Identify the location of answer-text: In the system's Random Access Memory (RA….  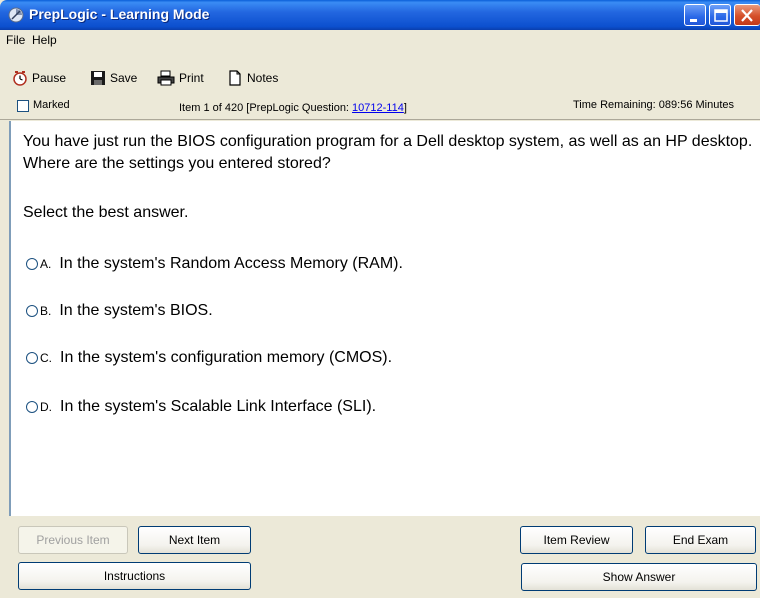
(231, 263).